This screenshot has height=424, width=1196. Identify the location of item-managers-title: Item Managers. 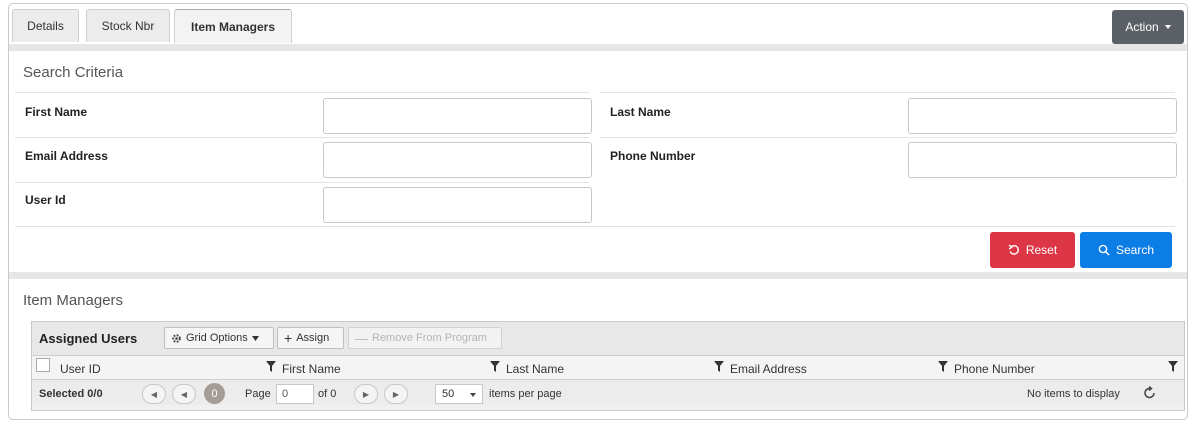
(73, 300).